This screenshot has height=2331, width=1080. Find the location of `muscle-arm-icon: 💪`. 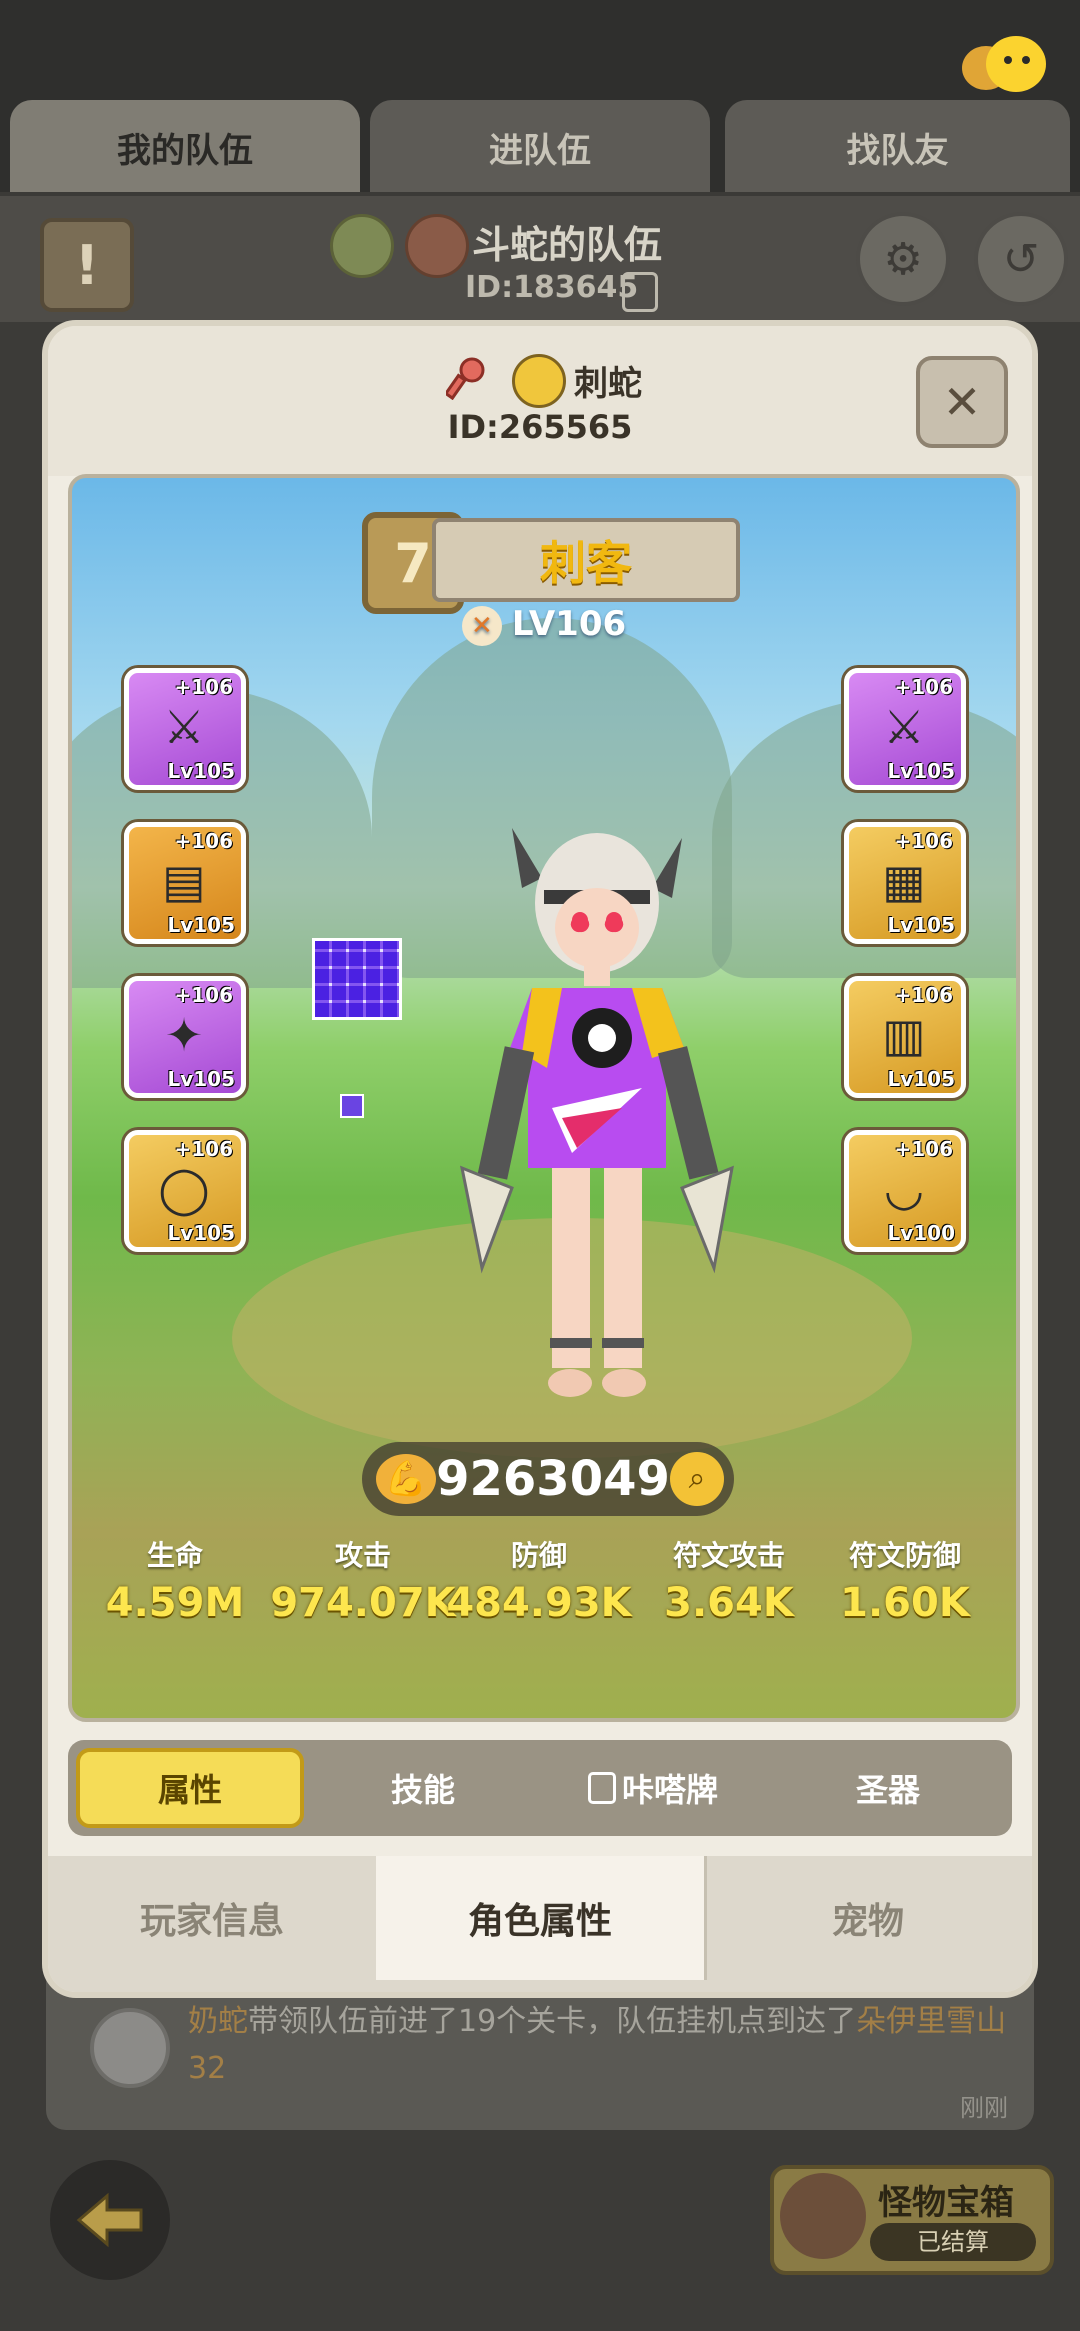

muscle-arm-icon: 💪 is located at coordinates (406, 1479).